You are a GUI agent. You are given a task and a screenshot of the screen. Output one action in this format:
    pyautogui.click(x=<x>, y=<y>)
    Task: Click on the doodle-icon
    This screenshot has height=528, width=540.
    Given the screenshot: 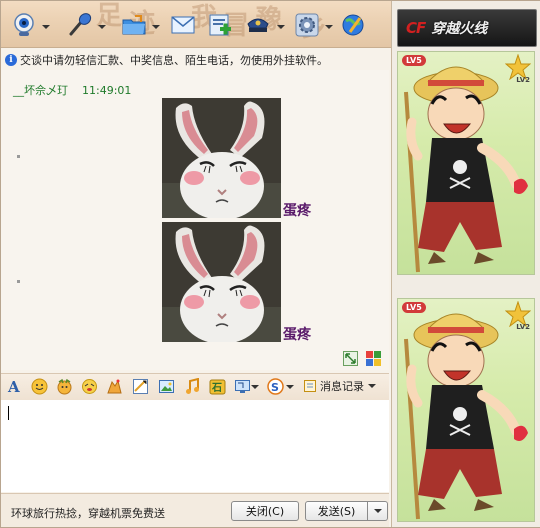 What is the action you would take?
    pyautogui.click(x=140, y=386)
    